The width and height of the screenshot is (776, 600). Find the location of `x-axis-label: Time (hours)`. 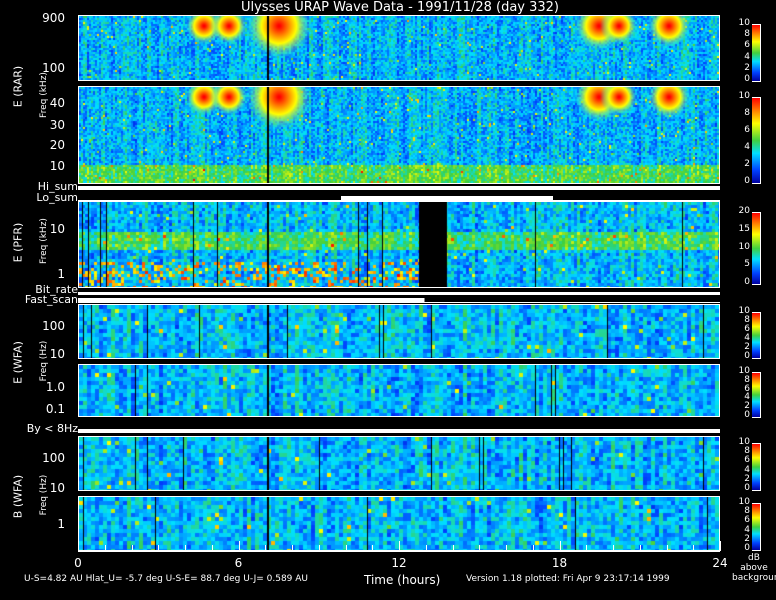

x-axis-label: Time (hours) is located at coordinates (402, 580).